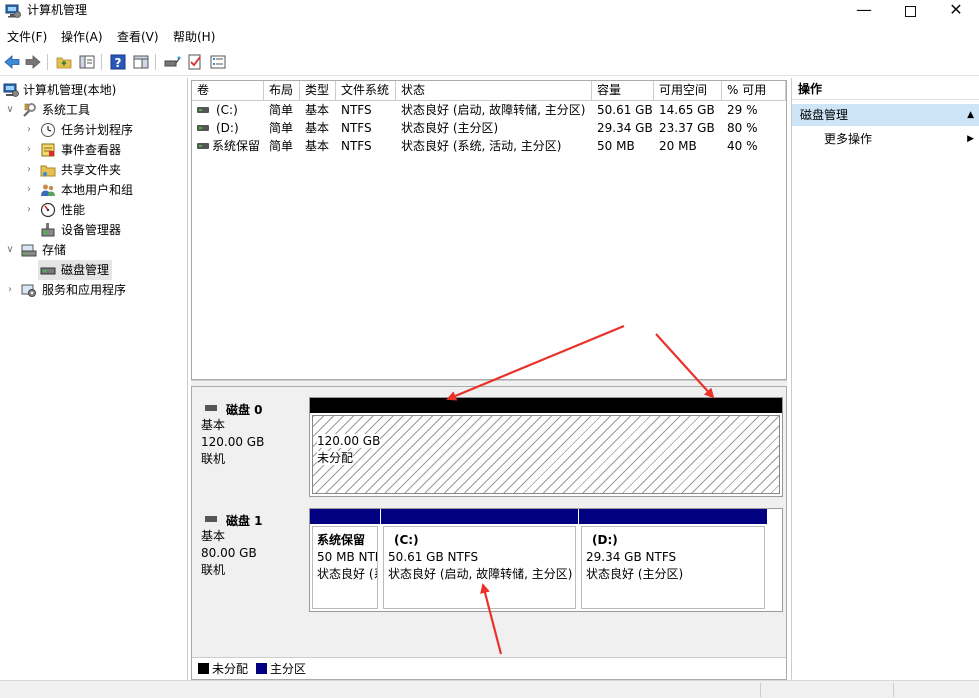 The image size is (979, 698). I want to click on cell-capacity: 29.34 GB, so click(625, 128).